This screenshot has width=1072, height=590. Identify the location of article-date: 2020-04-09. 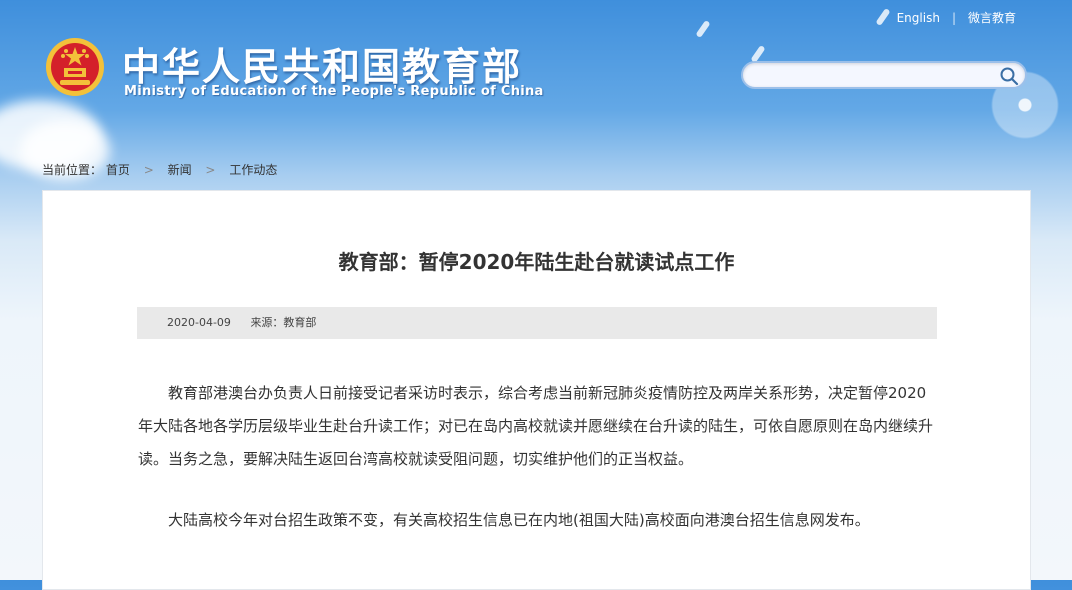
(199, 322).